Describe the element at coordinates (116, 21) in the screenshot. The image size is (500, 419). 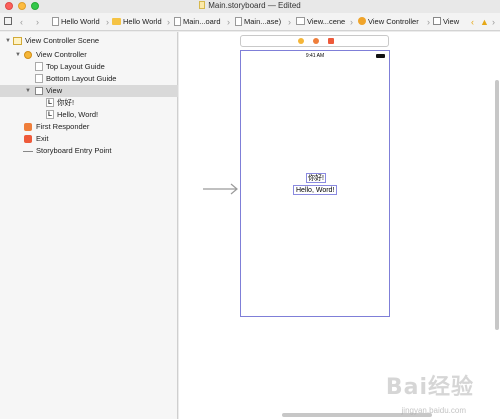
I see `folder-icon` at that location.